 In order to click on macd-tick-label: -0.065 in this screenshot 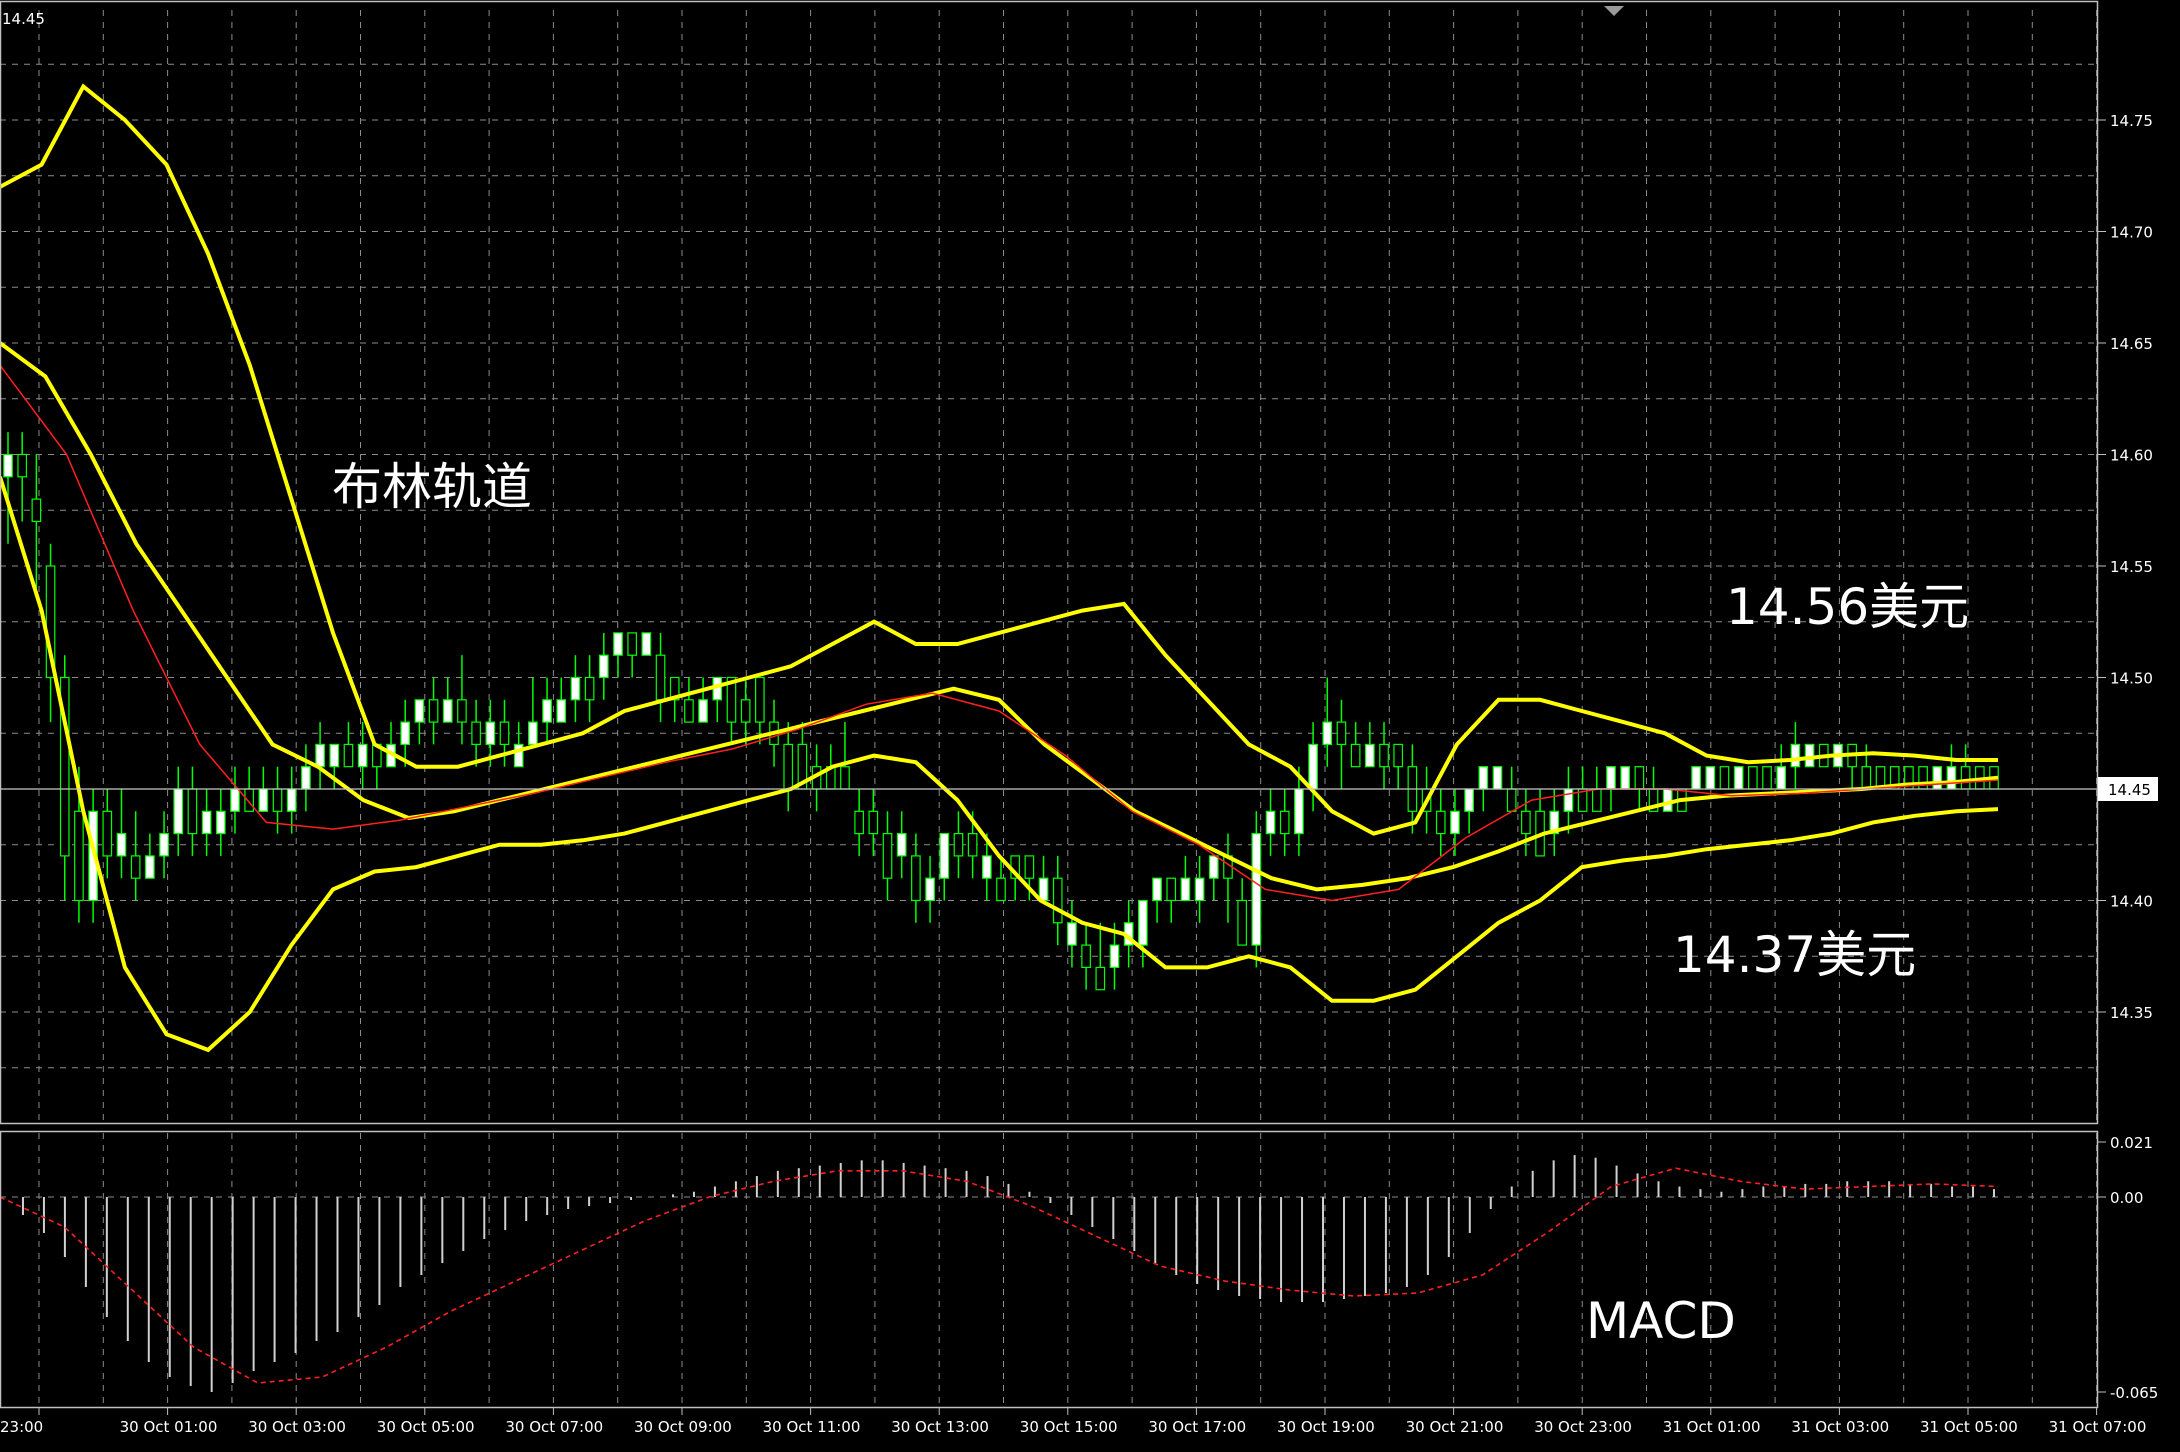, I will do `click(2134, 1393)`.